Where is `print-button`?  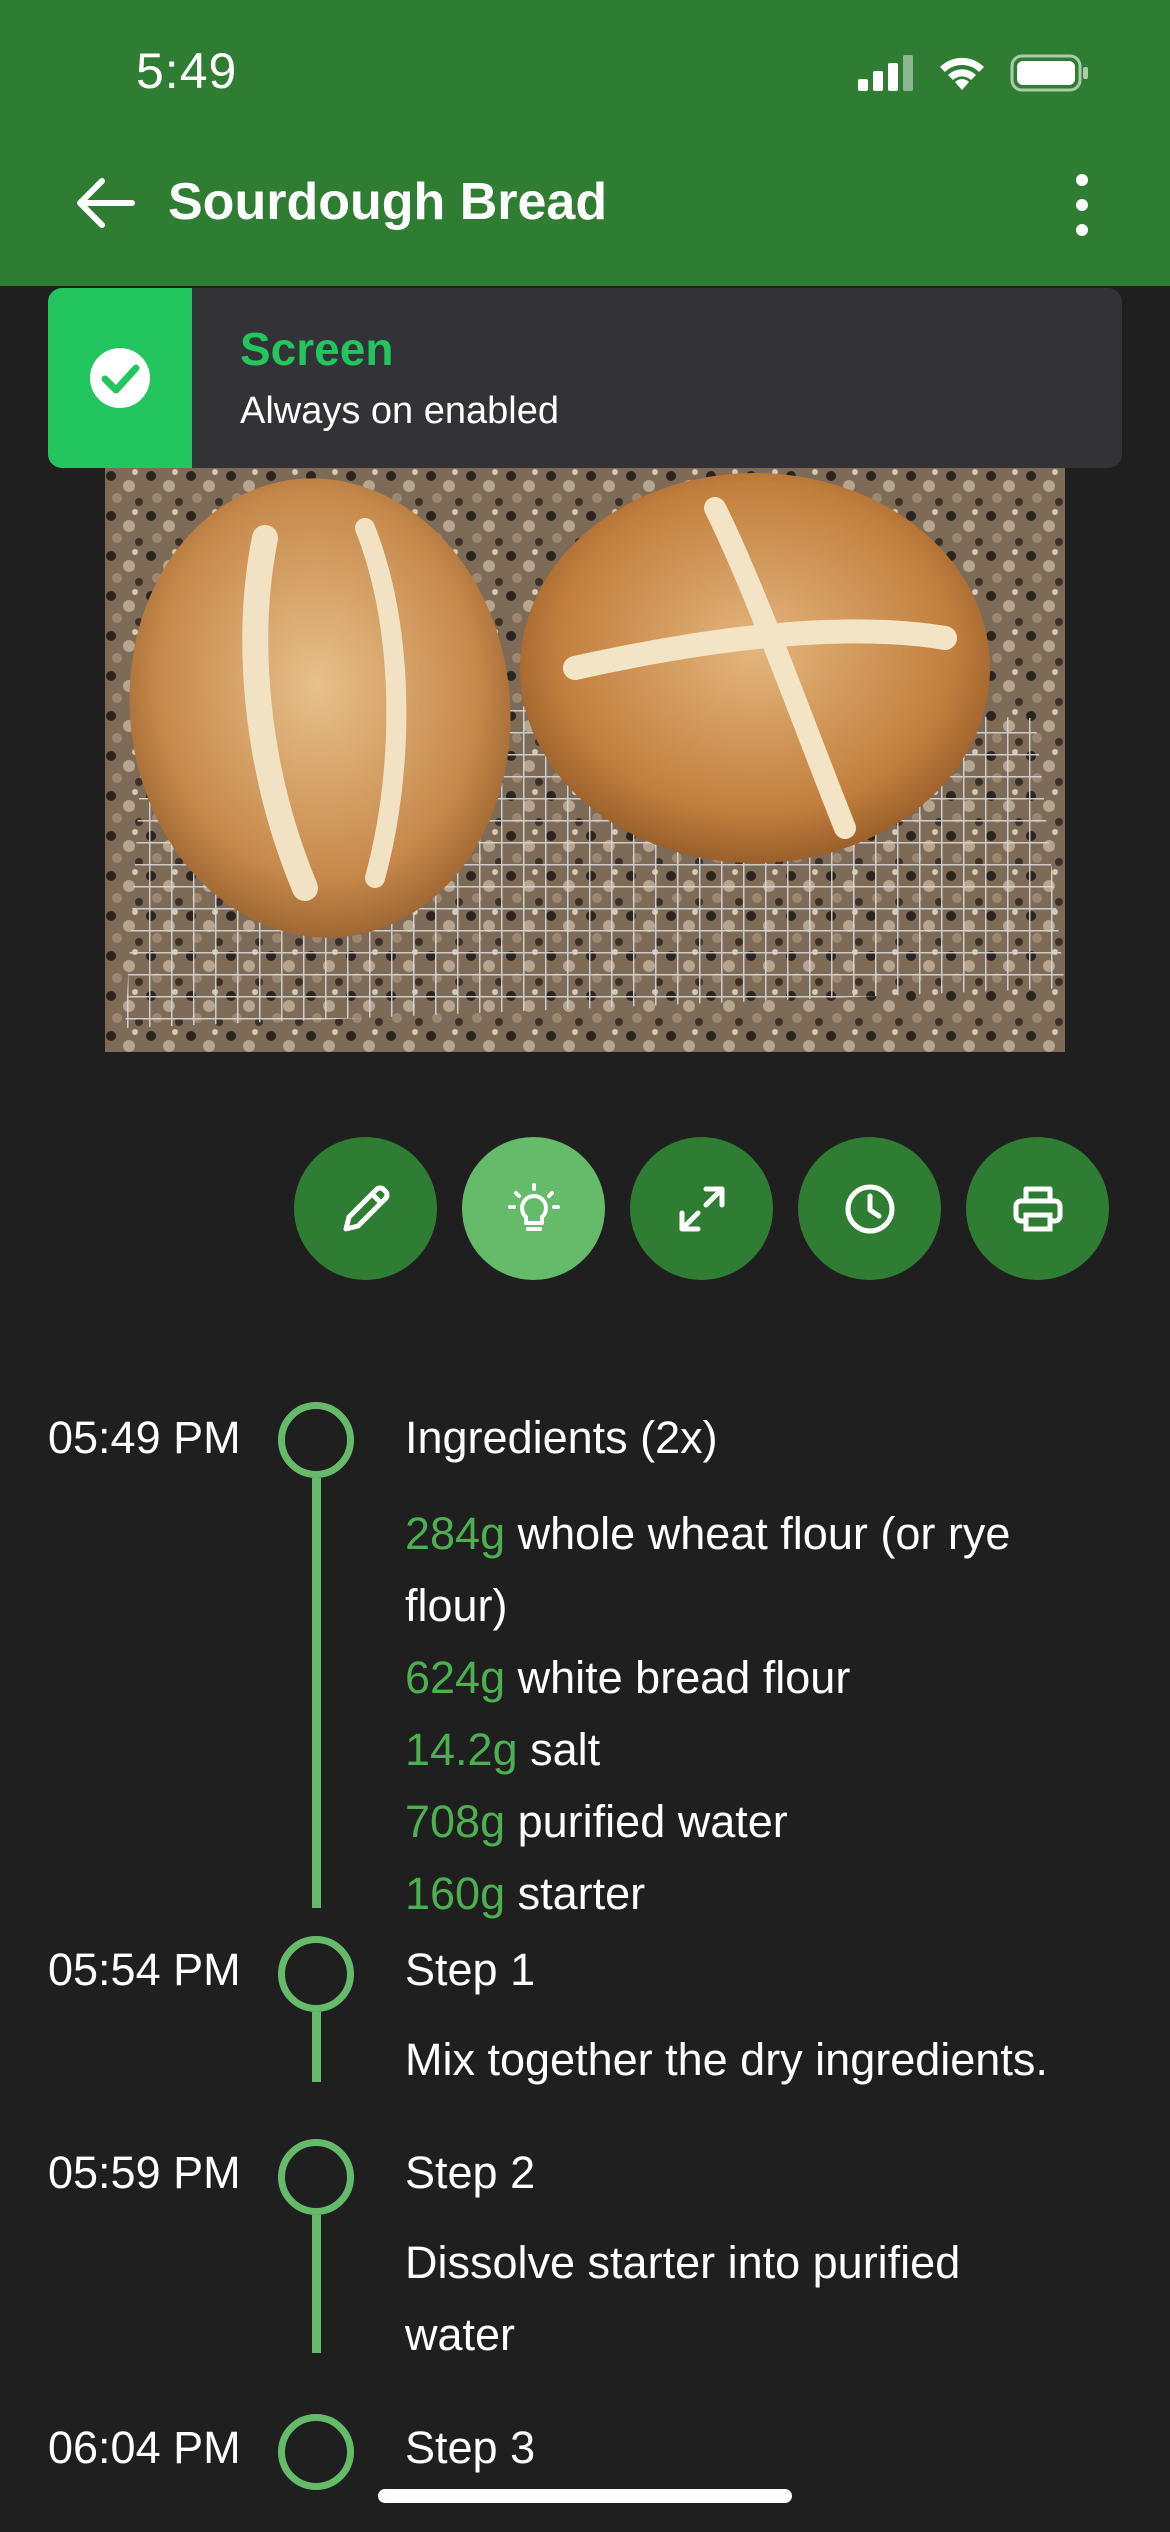 print-button is located at coordinates (1037, 1208).